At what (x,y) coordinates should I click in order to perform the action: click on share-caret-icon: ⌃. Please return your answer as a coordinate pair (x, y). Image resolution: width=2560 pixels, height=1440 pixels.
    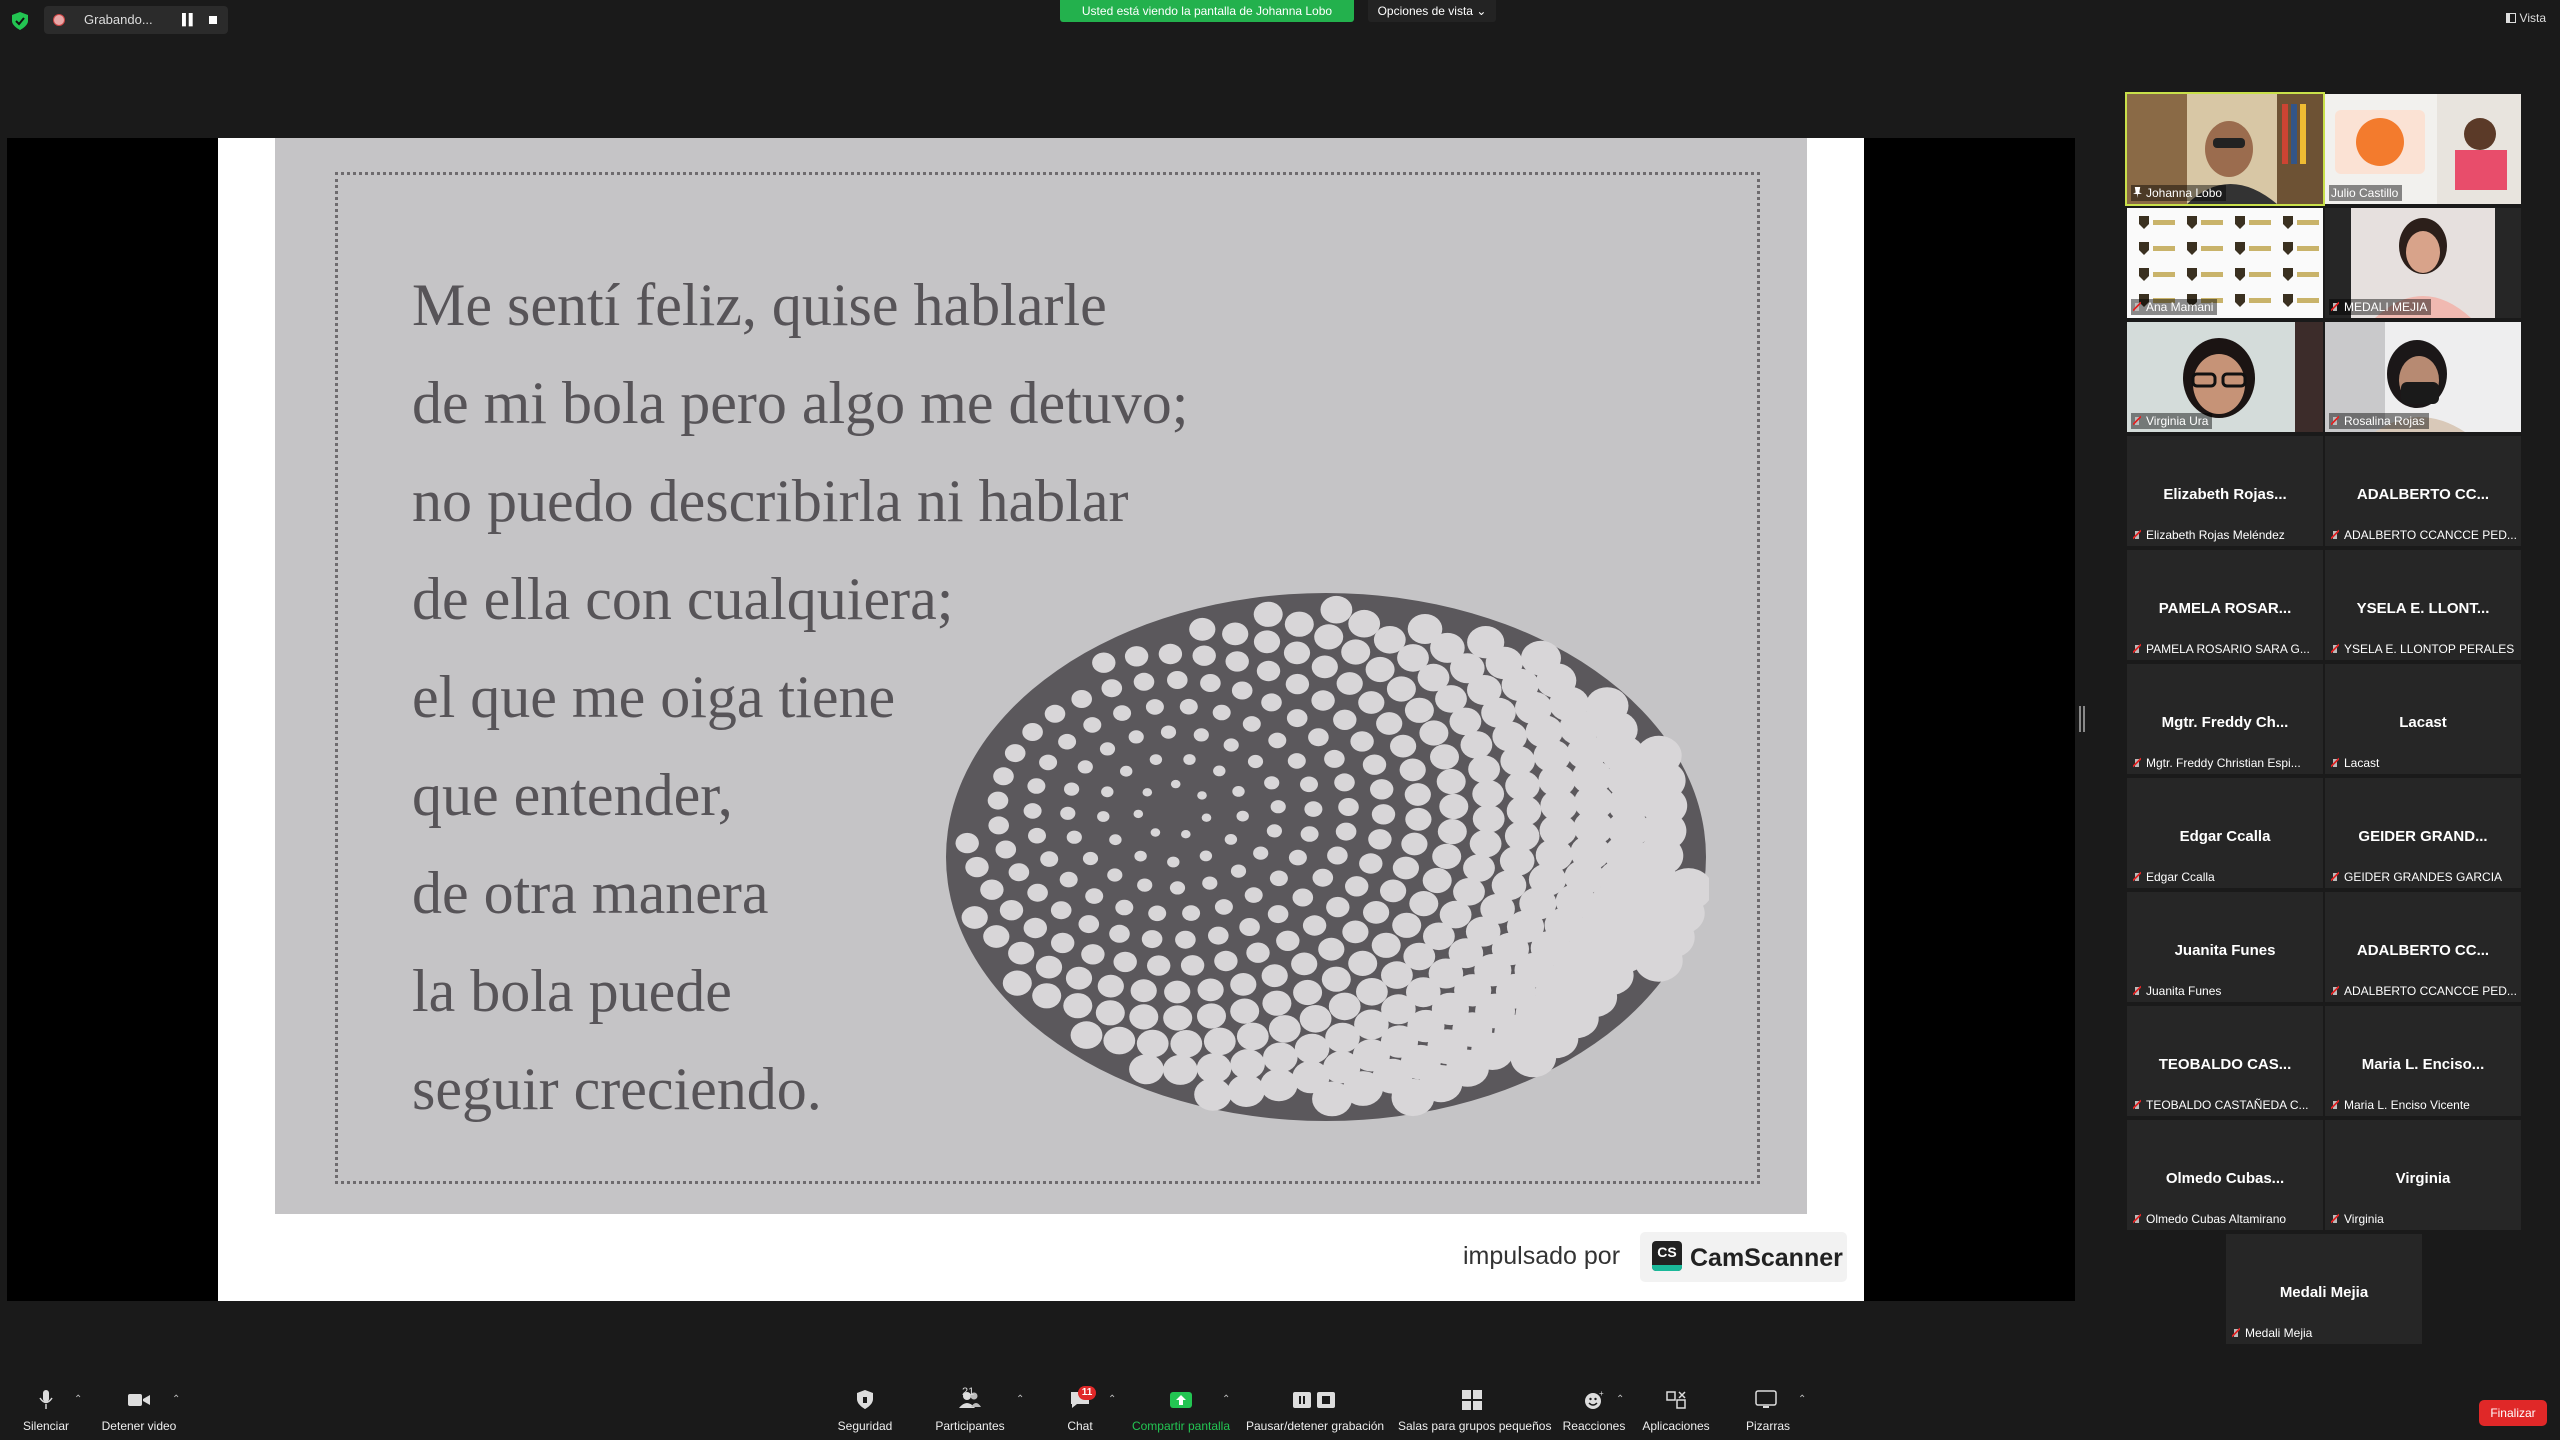
    Looking at the image, I should click on (1226, 1399).